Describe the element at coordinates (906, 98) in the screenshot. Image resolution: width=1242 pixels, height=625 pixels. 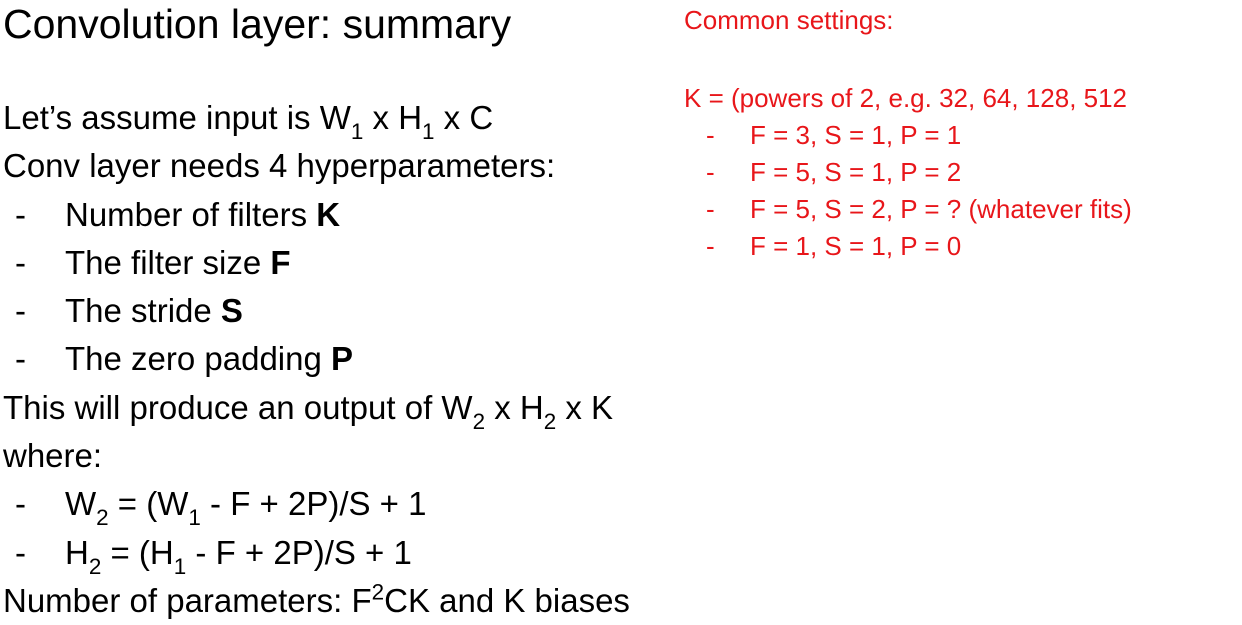
I see `k-setting-line: K = (powers of 2, e.g. 32, 64, 128, 512` at that location.